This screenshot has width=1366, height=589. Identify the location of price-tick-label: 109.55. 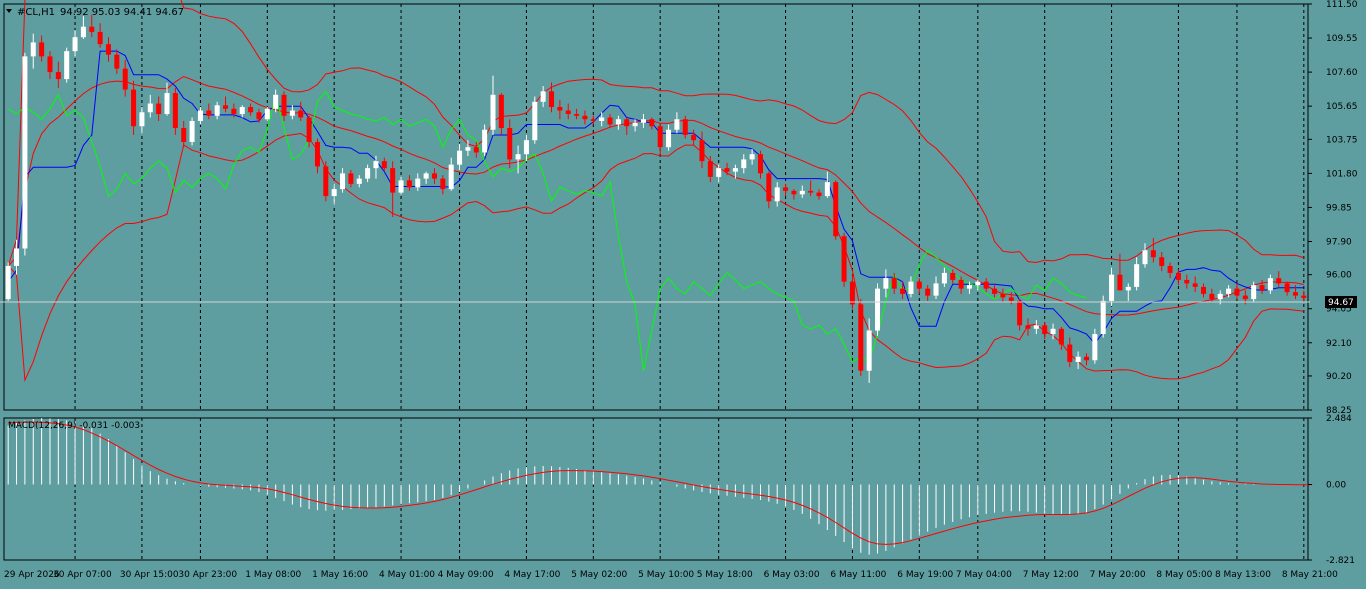
(1342, 39).